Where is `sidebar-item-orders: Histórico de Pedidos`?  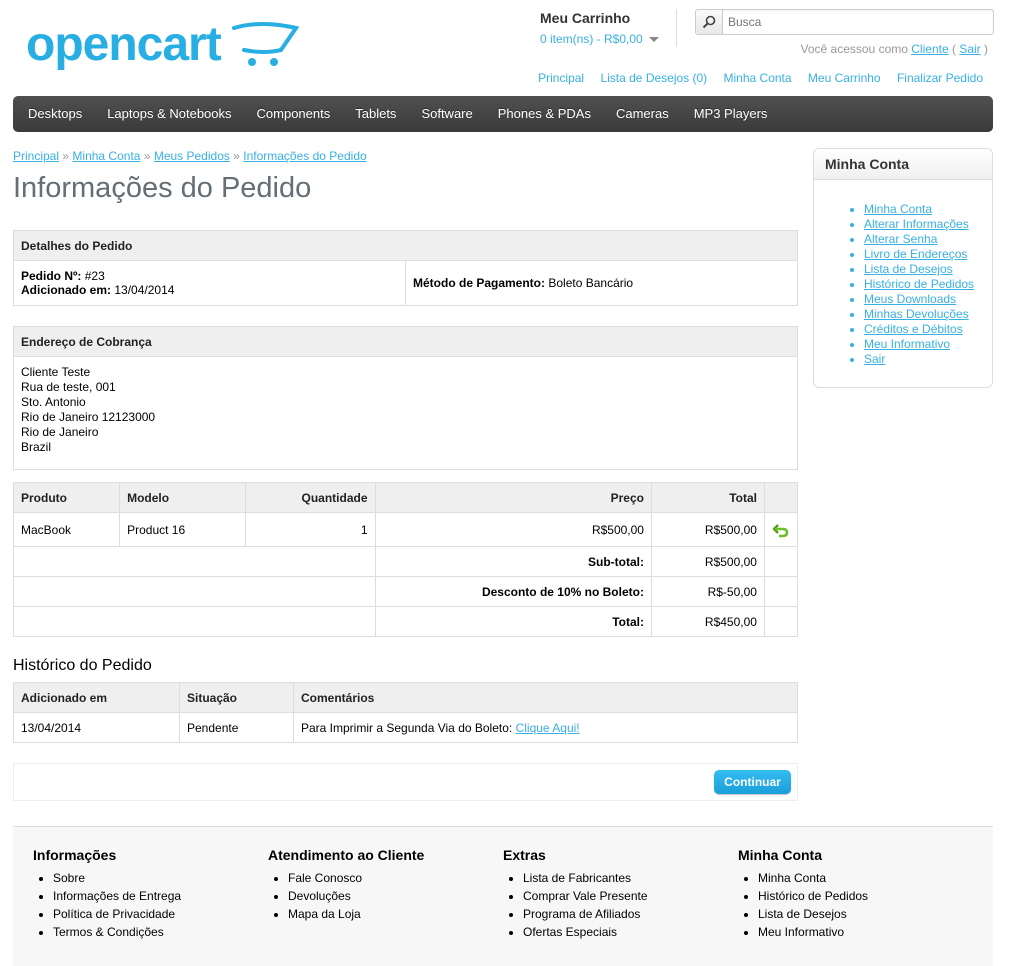 sidebar-item-orders: Histórico de Pedidos is located at coordinates (928, 284).